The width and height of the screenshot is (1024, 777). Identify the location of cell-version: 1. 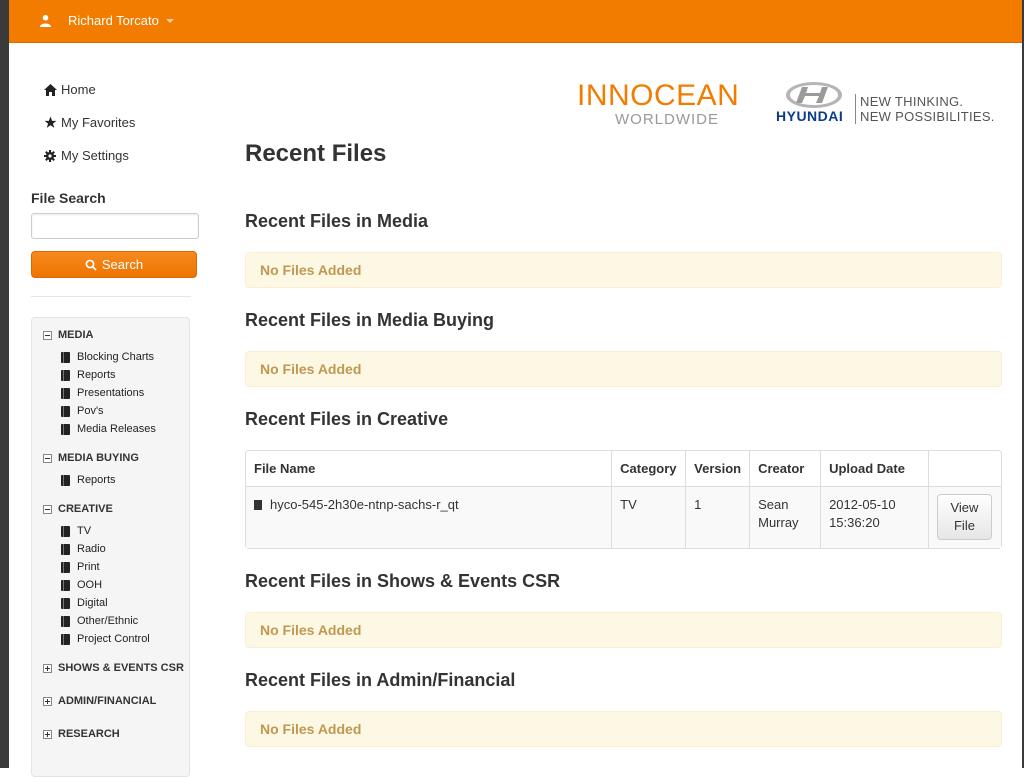
(717, 517).